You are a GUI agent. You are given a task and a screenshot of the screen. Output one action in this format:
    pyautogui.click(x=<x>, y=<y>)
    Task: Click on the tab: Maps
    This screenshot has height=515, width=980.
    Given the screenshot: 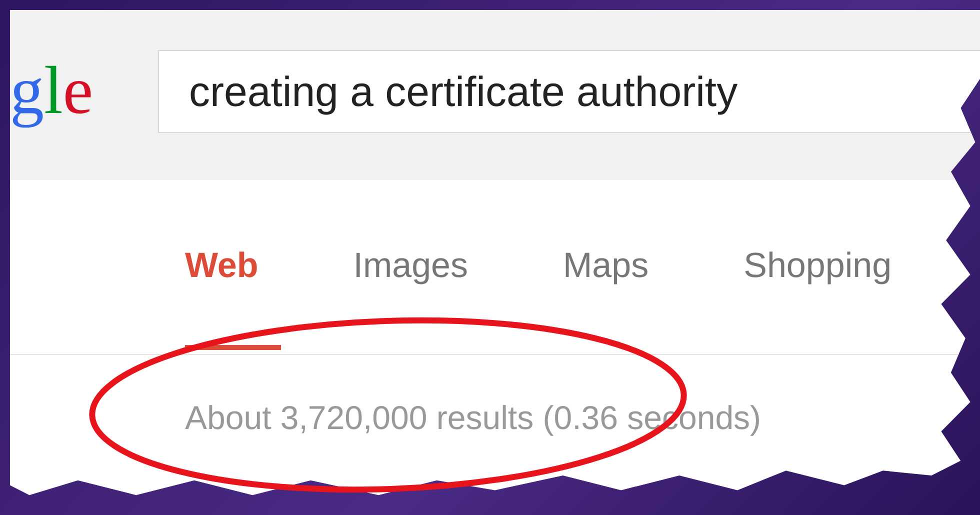 What is the action you would take?
    pyautogui.click(x=617, y=297)
    